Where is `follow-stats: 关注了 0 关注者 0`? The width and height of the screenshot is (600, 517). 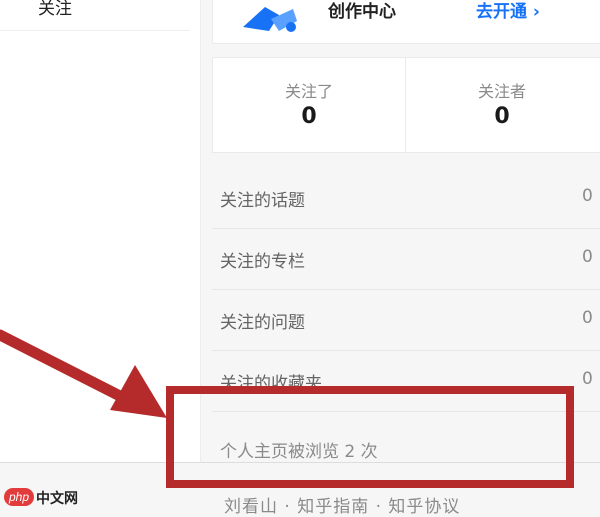
follow-stats: 关注了 0 关注者 0 is located at coordinates (406, 105).